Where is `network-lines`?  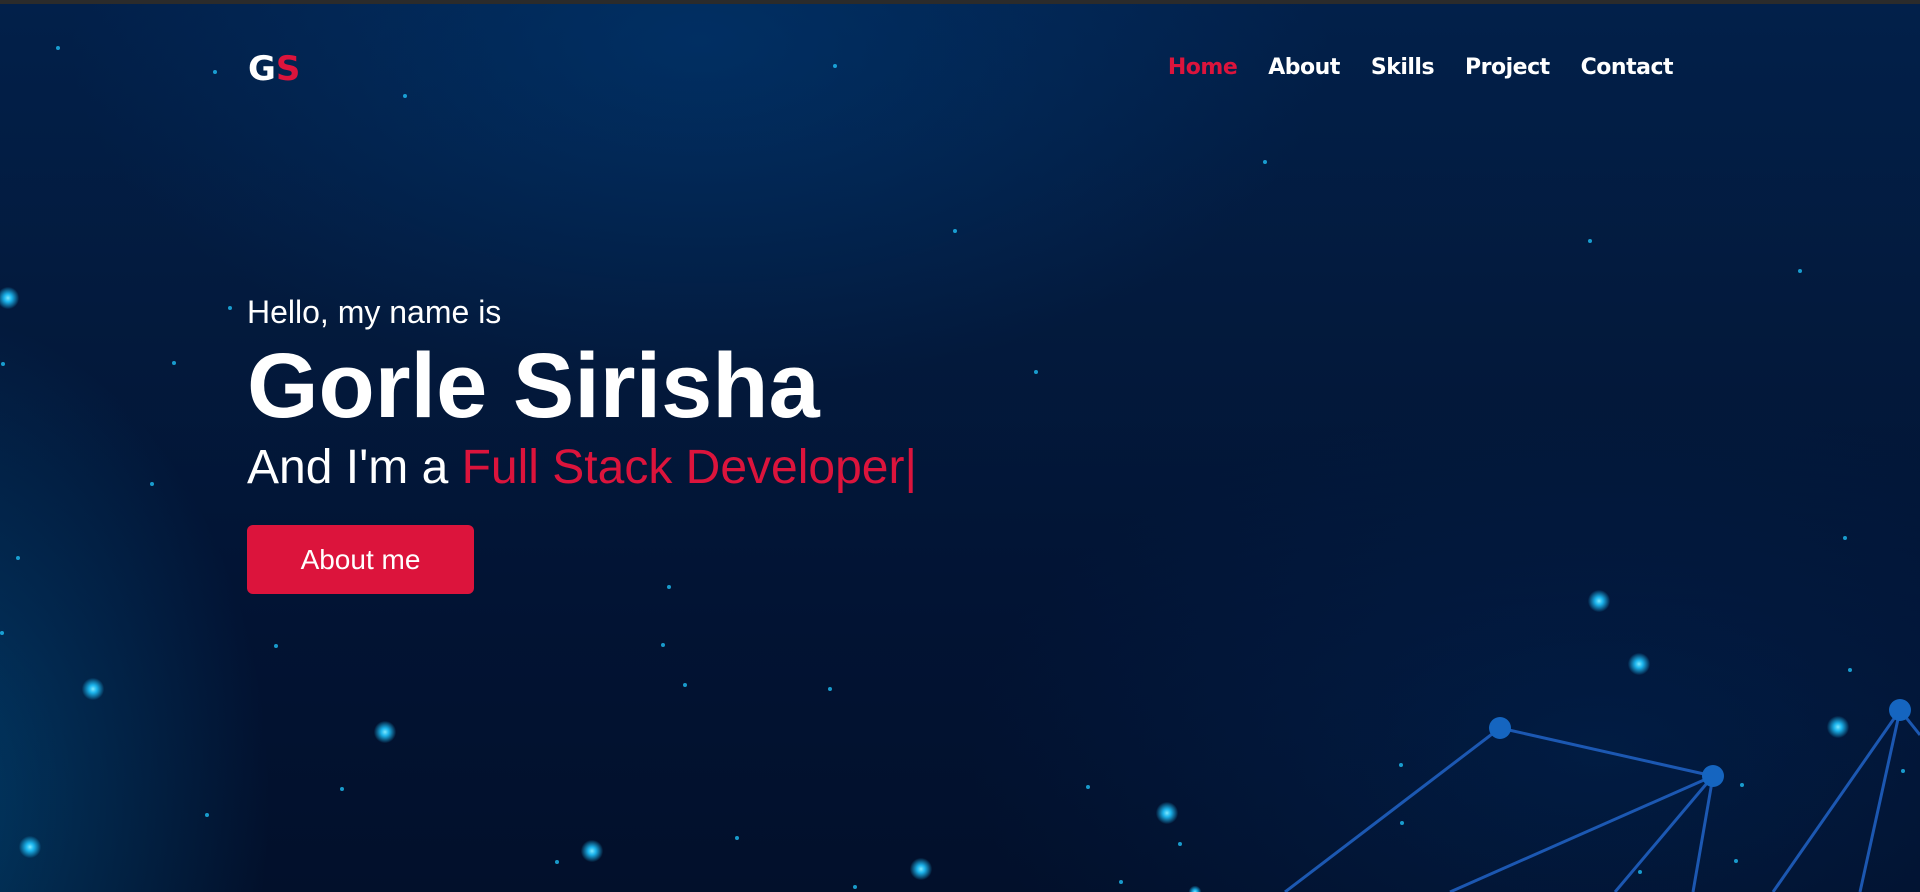 network-lines is located at coordinates (1602, 800).